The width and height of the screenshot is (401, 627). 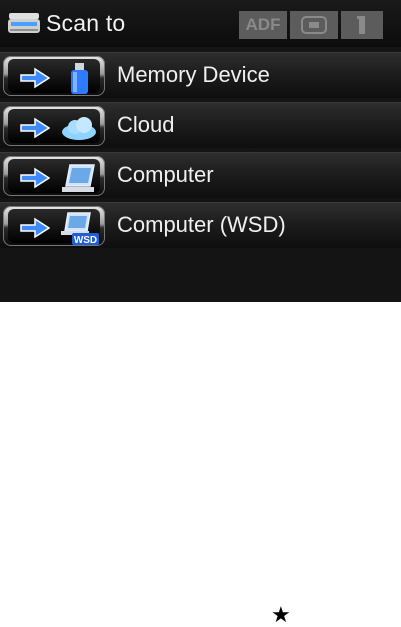 I want to click on computer-button, so click(x=54, y=176).